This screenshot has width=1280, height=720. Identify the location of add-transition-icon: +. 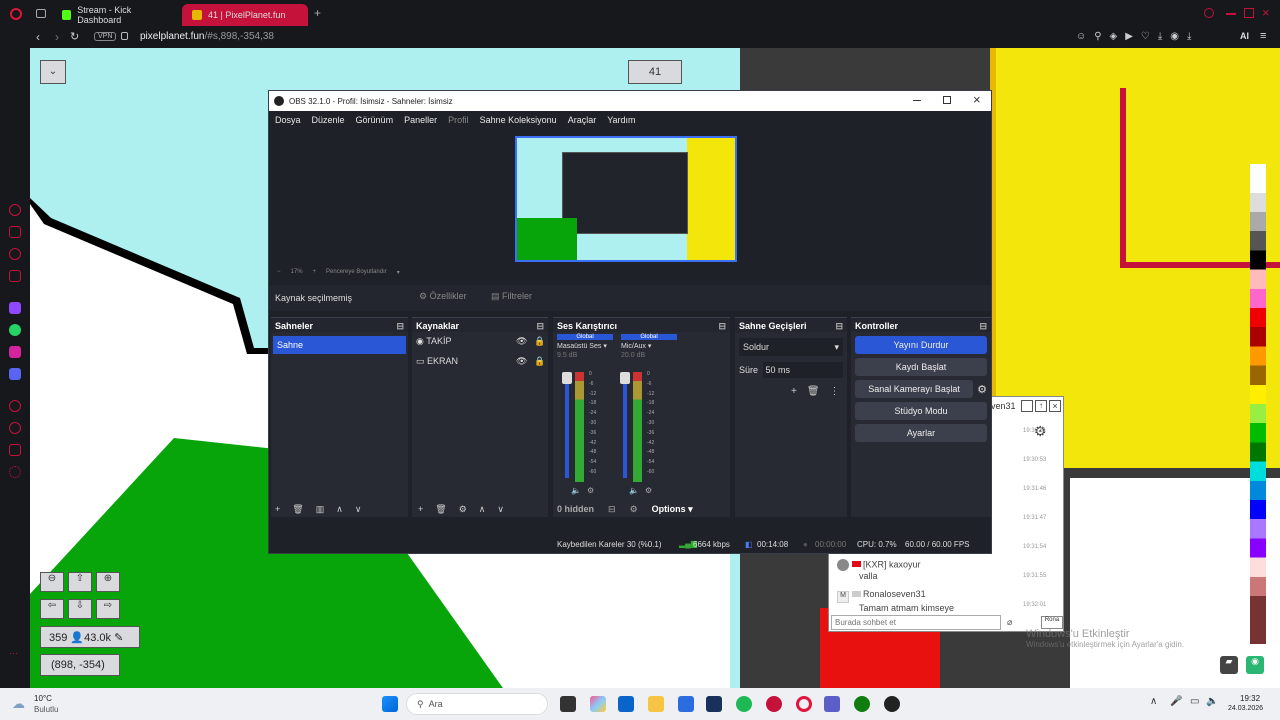
(794, 391).